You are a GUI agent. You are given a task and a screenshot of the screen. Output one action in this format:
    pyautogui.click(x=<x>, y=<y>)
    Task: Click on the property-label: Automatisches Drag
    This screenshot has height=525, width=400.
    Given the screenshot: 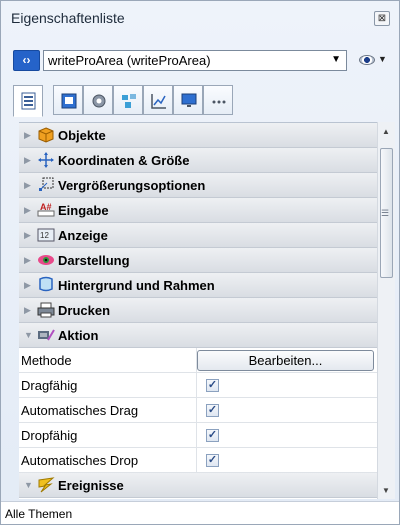 What is the action you would take?
    pyautogui.click(x=80, y=410)
    